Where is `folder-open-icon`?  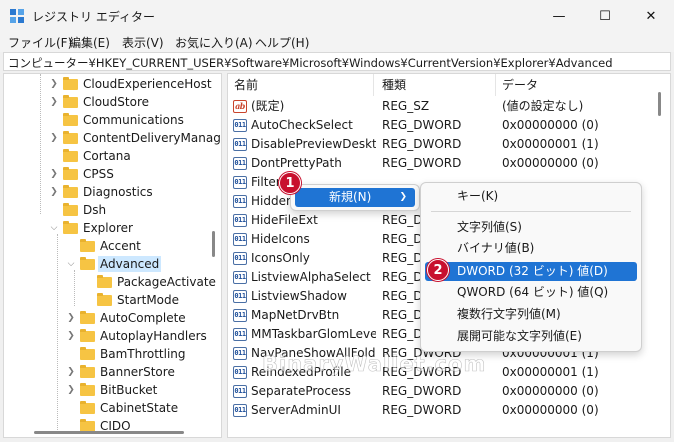
folder-open-icon is located at coordinates (70, 227).